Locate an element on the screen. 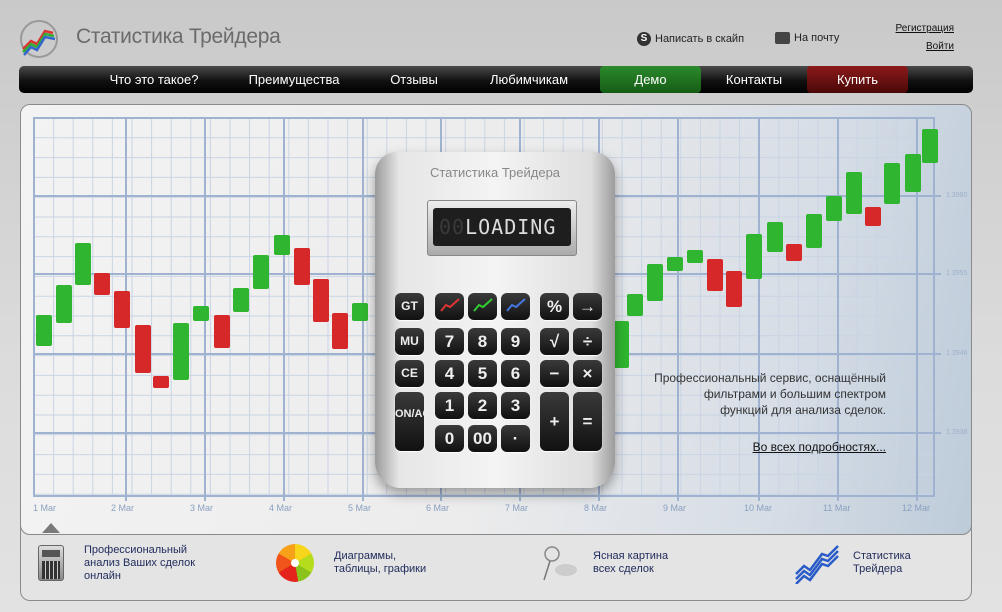 Image resolution: width=1002 pixels, height=612 pixels. key-8: 8 is located at coordinates (482, 341).